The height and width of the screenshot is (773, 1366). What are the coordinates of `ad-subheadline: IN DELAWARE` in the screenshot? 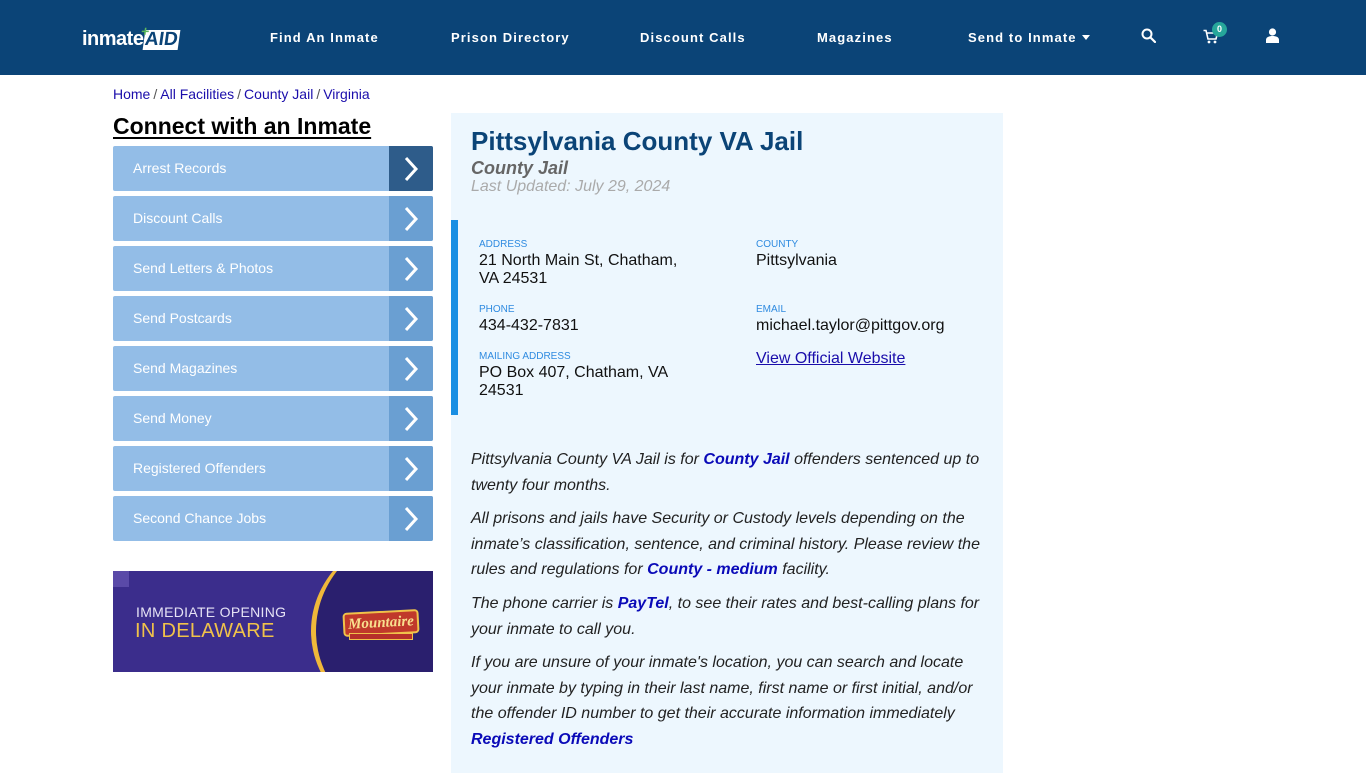 It's located at (205, 631).